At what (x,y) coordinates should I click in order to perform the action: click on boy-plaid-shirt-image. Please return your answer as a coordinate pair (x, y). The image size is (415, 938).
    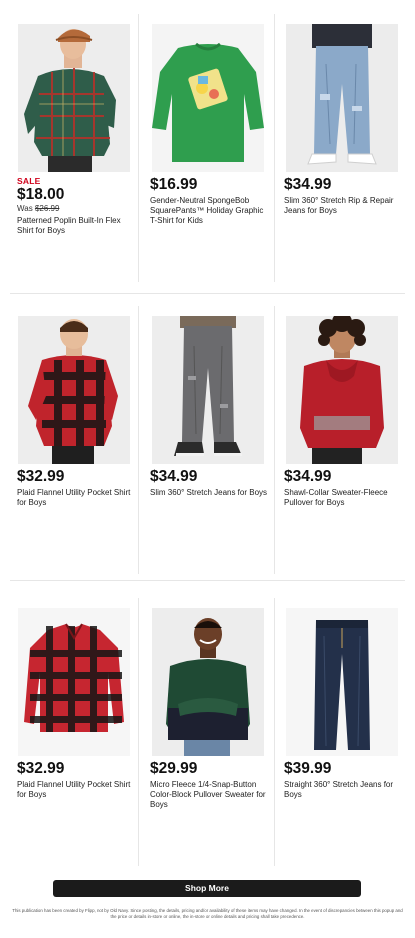
    Looking at the image, I should click on (74, 98).